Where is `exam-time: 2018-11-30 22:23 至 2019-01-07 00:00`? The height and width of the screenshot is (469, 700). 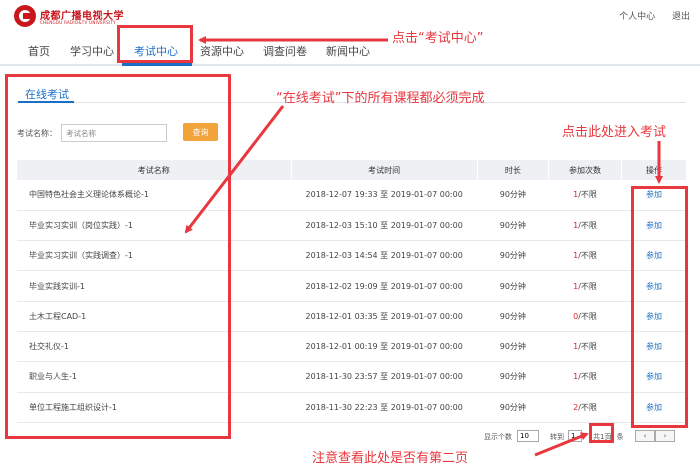
exam-time: 2018-11-30 22:23 至 2019-01-07 00:00 is located at coordinates (384, 407).